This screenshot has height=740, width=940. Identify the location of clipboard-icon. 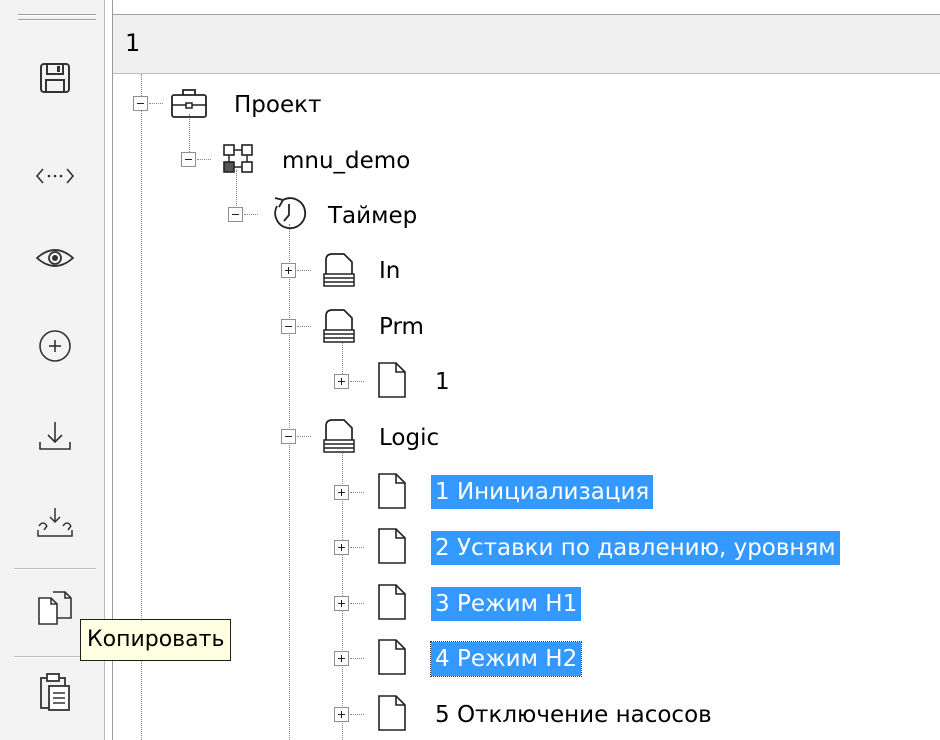
(55, 692).